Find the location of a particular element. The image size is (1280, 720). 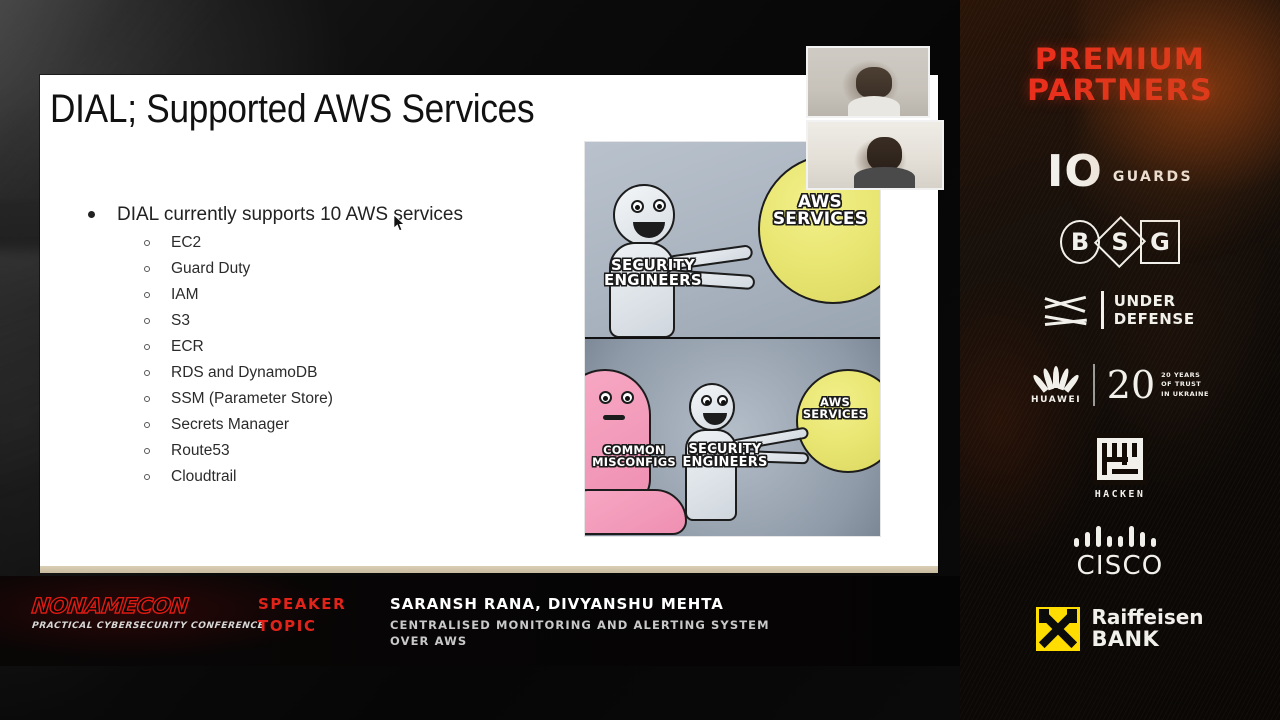

raiffeisen-line1: Raiffeisen is located at coordinates (1147, 617).